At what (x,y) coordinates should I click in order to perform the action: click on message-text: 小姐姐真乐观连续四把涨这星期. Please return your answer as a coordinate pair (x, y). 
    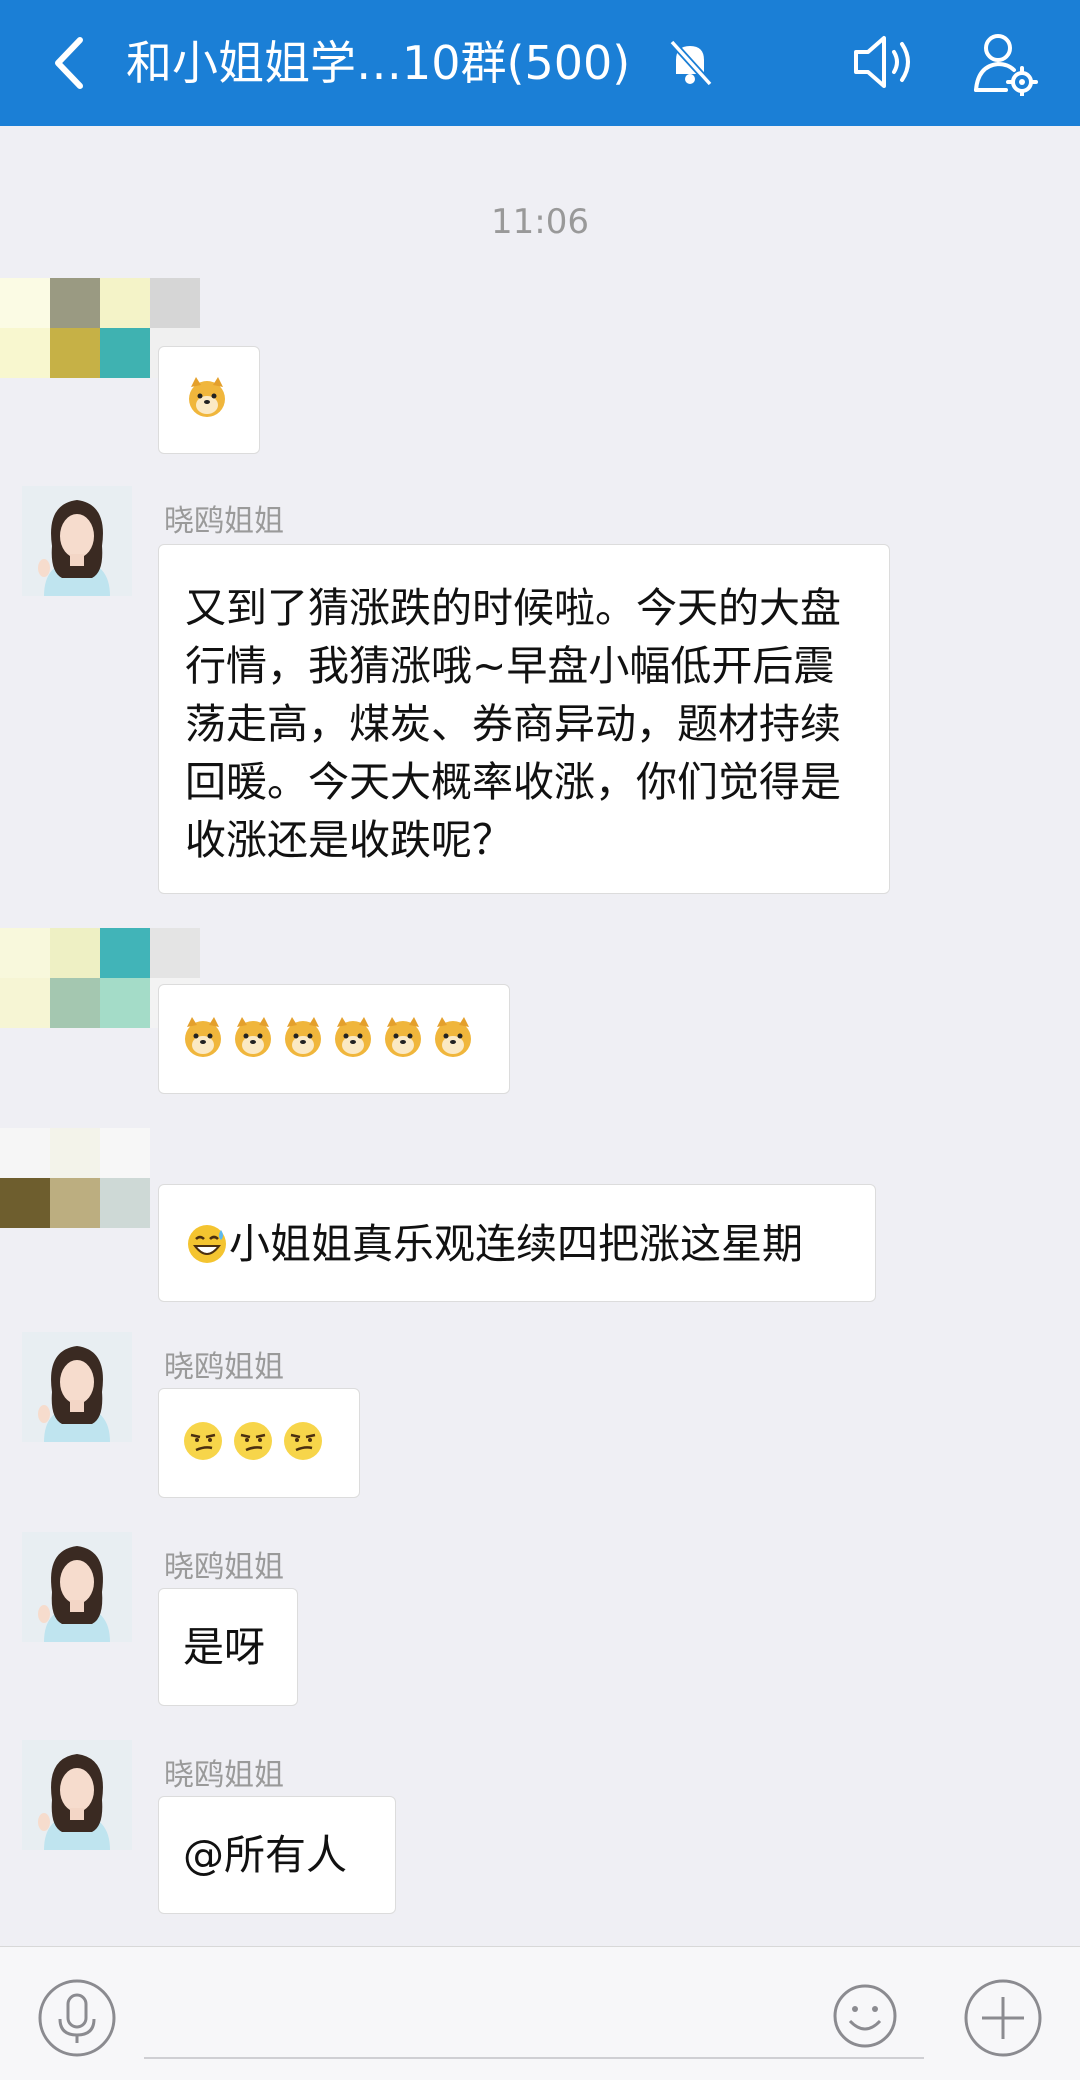
    Looking at the image, I should click on (516, 1244).